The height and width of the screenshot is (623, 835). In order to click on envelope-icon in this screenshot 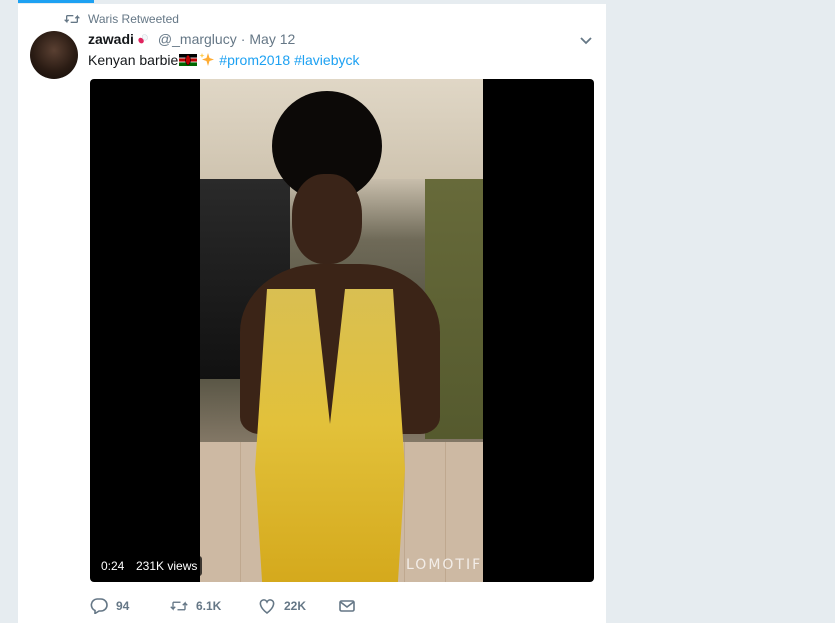, I will do `click(347, 606)`.